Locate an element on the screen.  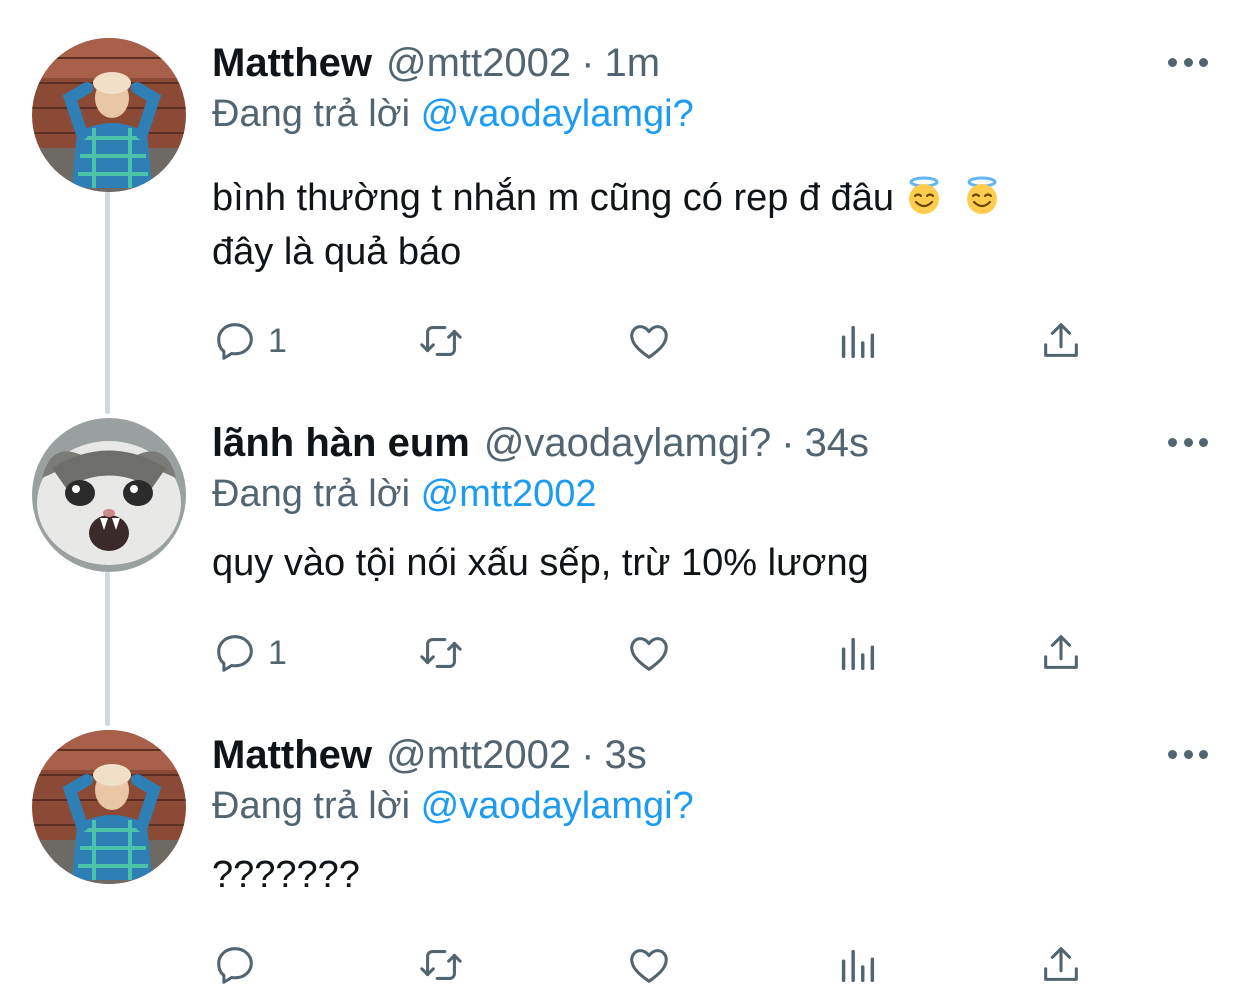
timestamp: 34s is located at coordinates (837, 443).